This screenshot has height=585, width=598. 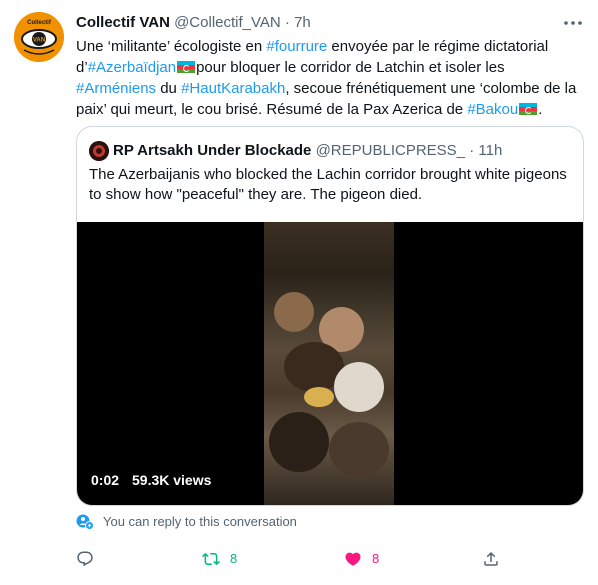 I want to click on author-handle: @Collectif_VAN, so click(x=227, y=22).